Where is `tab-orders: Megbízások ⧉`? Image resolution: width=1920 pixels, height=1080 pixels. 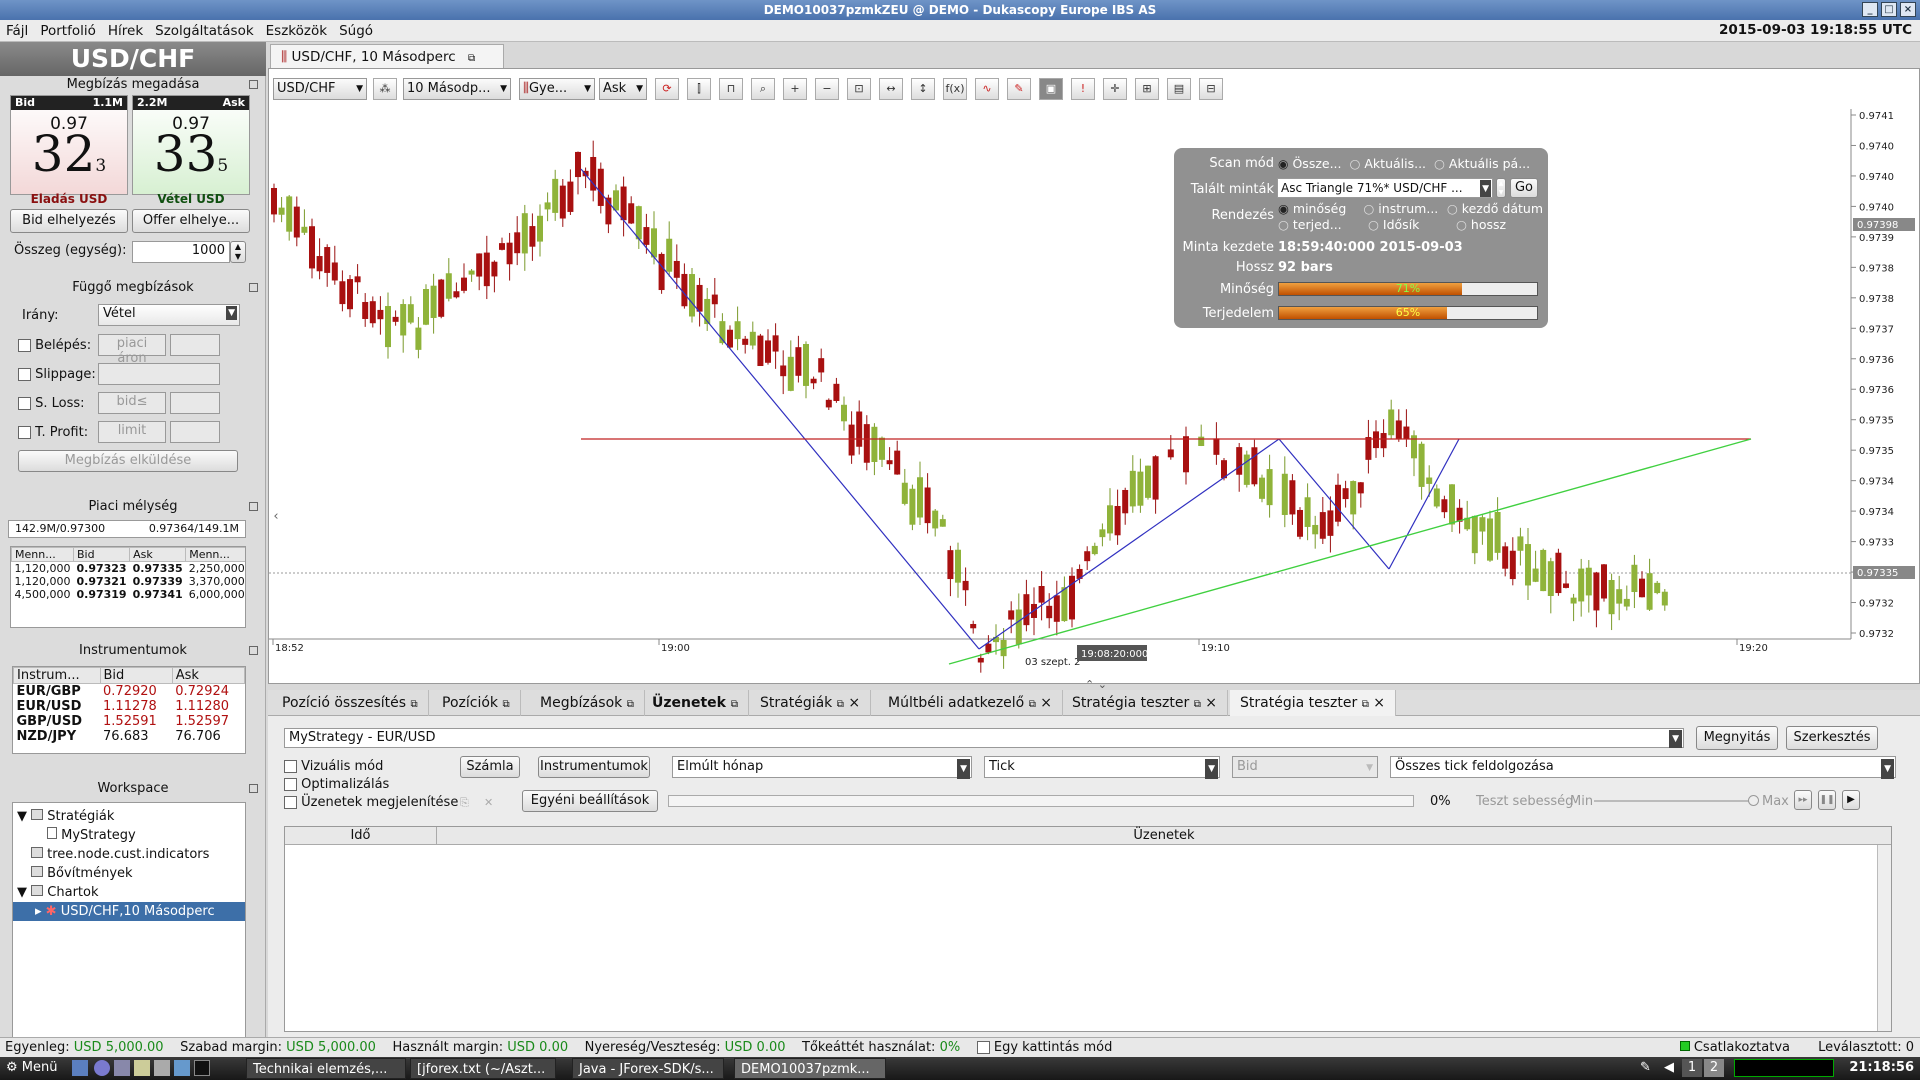 tab-orders: Megbízások ⧉ is located at coordinates (587, 703).